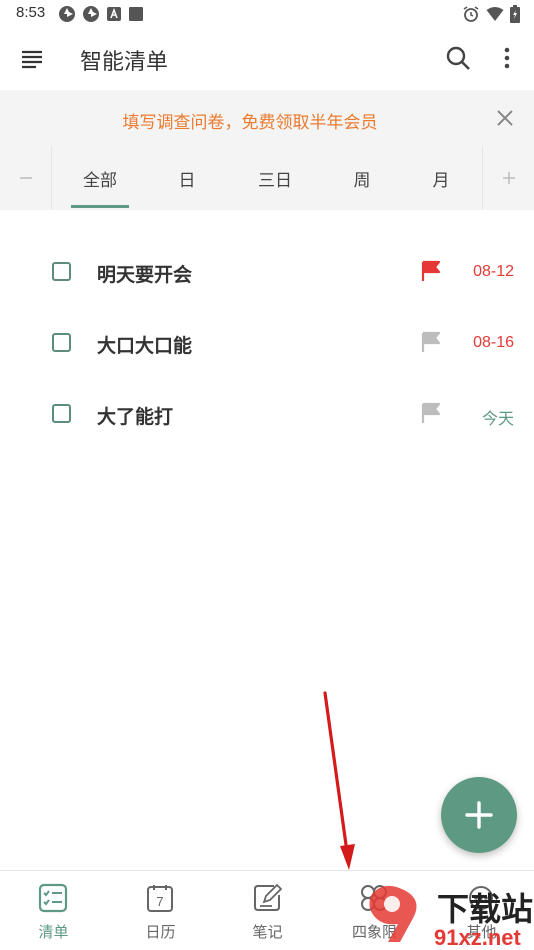 This screenshot has width=534, height=950. What do you see at coordinates (100, 178) in the screenshot?
I see `tab-all: 全部` at bounding box center [100, 178].